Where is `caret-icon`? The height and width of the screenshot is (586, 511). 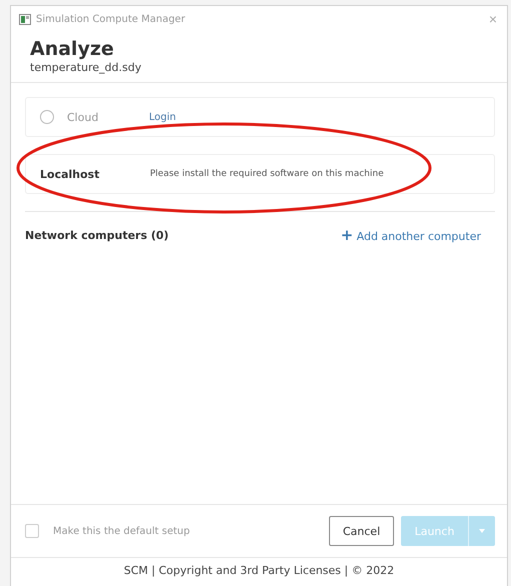 caret-icon is located at coordinates (482, 531).